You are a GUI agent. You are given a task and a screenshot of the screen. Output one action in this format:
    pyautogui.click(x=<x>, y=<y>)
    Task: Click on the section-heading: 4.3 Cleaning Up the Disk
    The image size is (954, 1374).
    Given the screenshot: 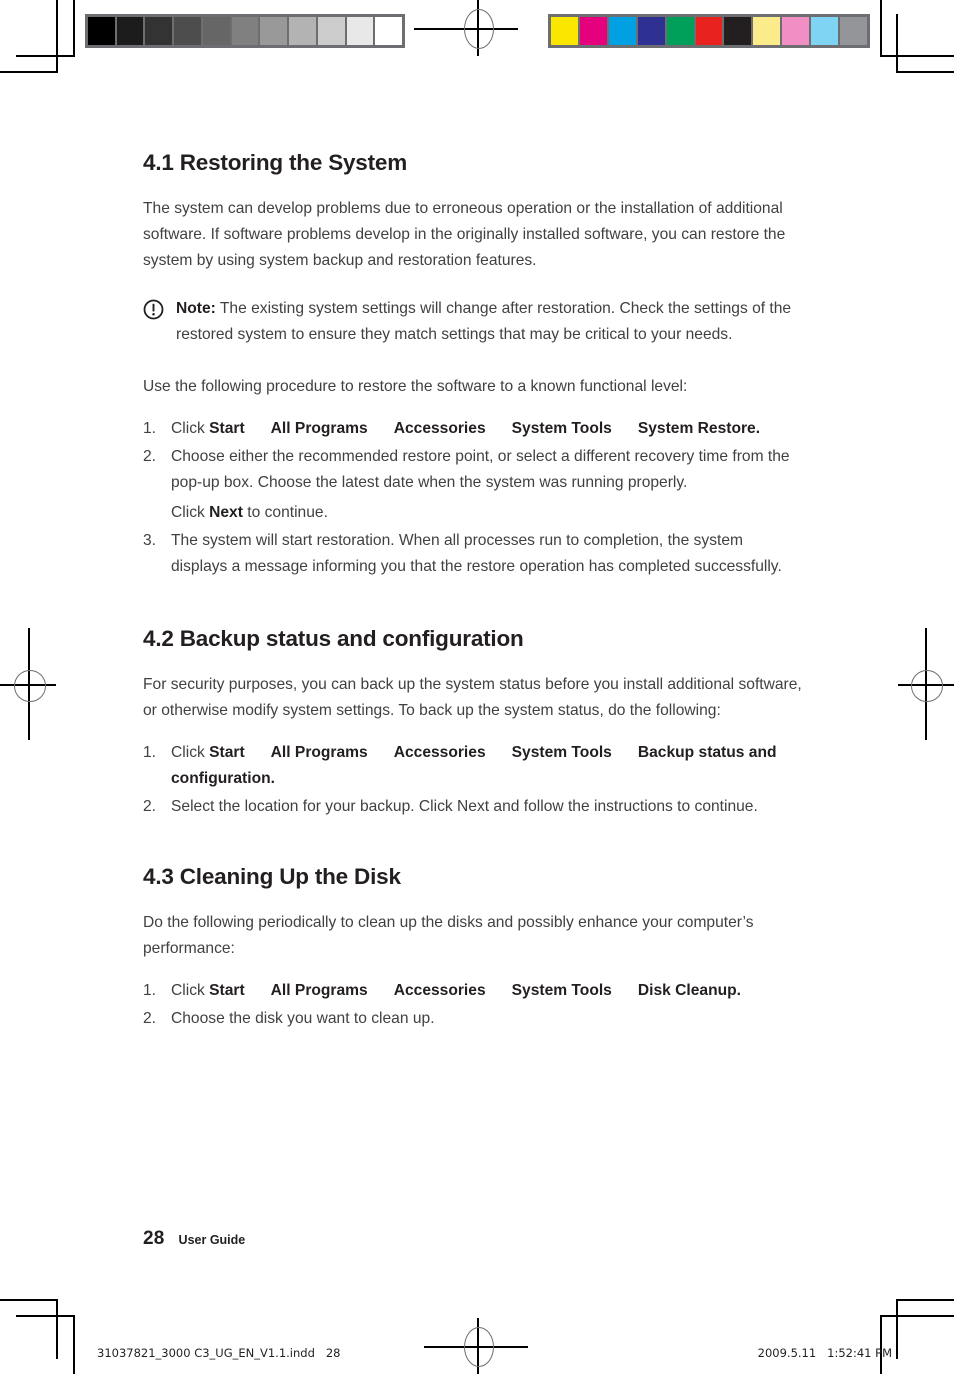 What is the action you would take?
    pyautogui.click(x=272, y=876)
    